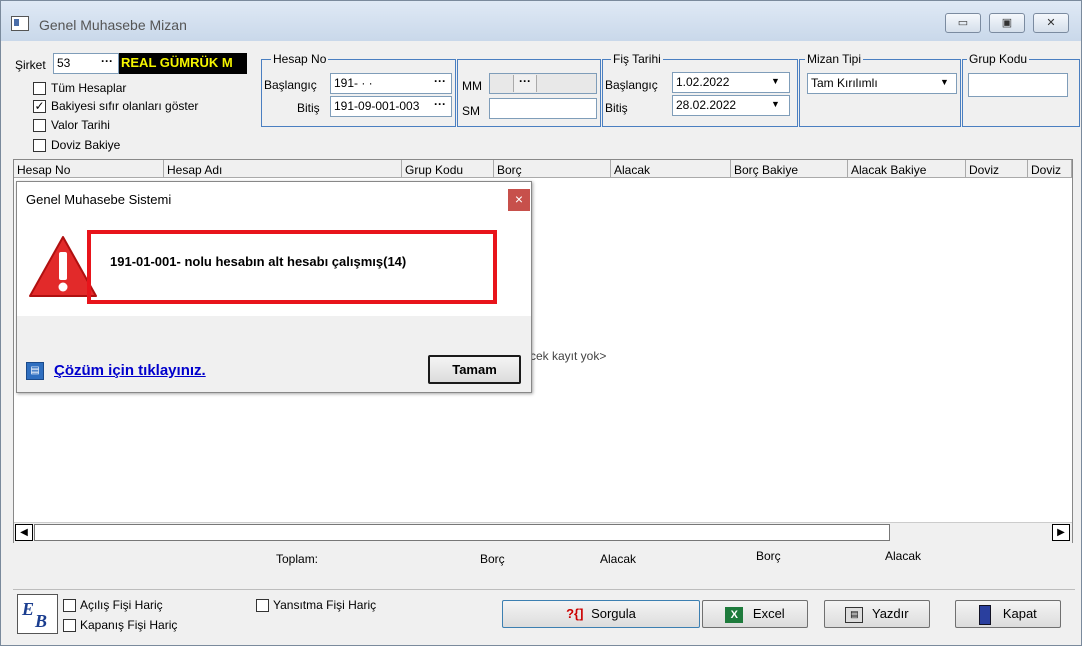  I want to click on totals-borc: Borç, so click(492, 559).